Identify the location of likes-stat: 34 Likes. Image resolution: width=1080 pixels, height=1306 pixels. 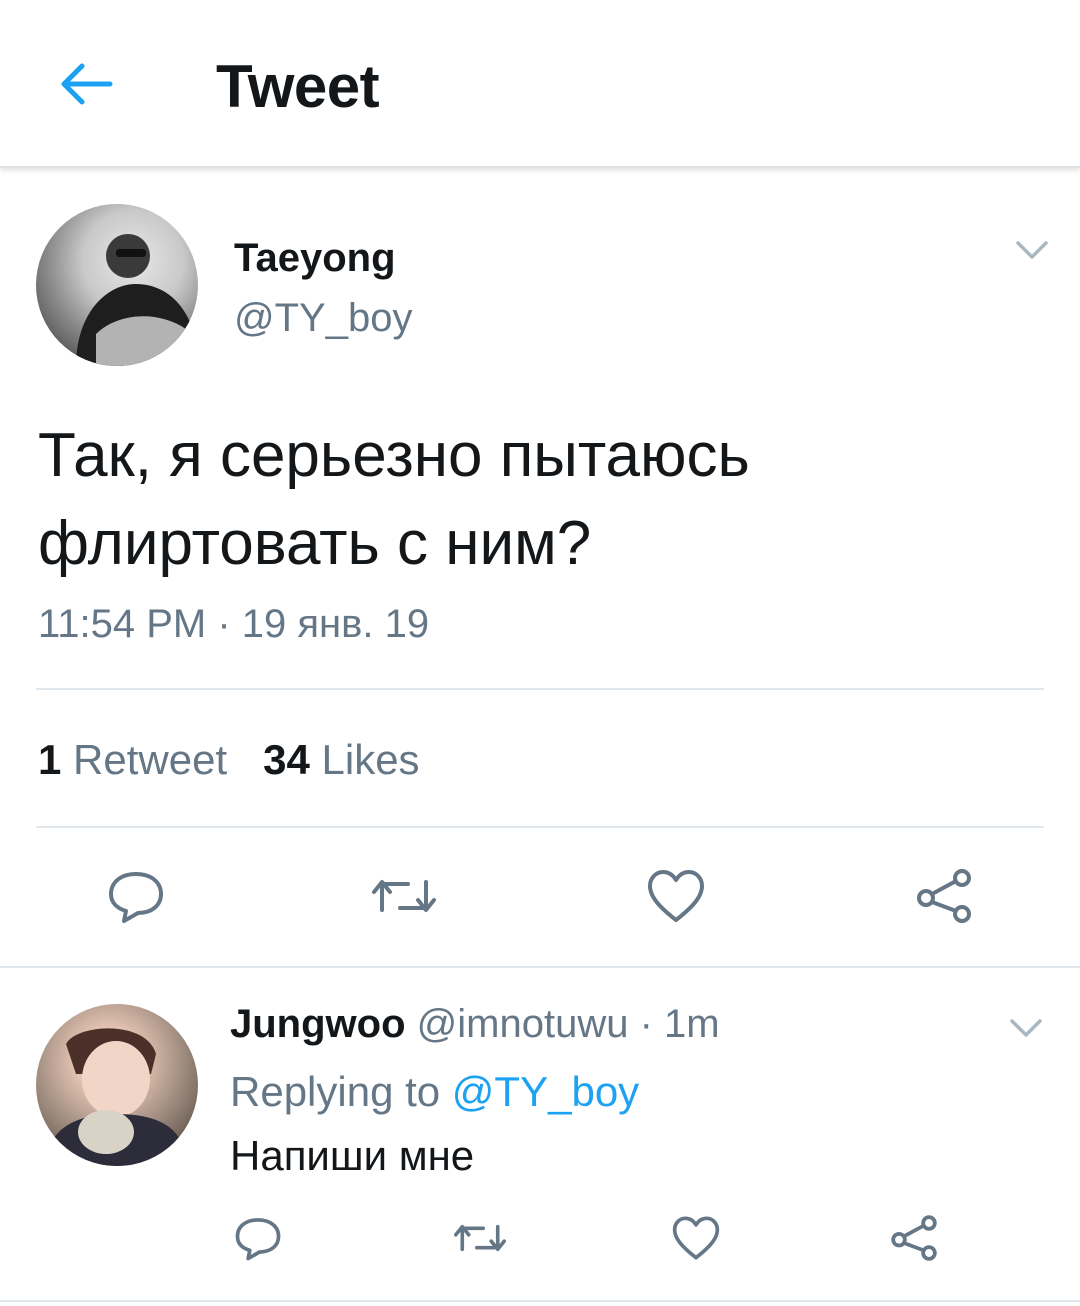
(341, 760).